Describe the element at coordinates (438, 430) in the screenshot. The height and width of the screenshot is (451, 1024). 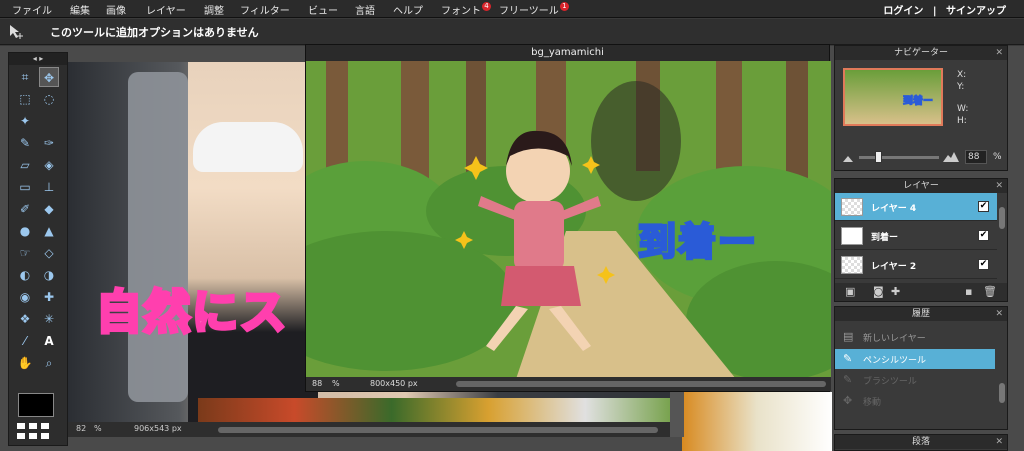
I see `hscroll-back` at that location.